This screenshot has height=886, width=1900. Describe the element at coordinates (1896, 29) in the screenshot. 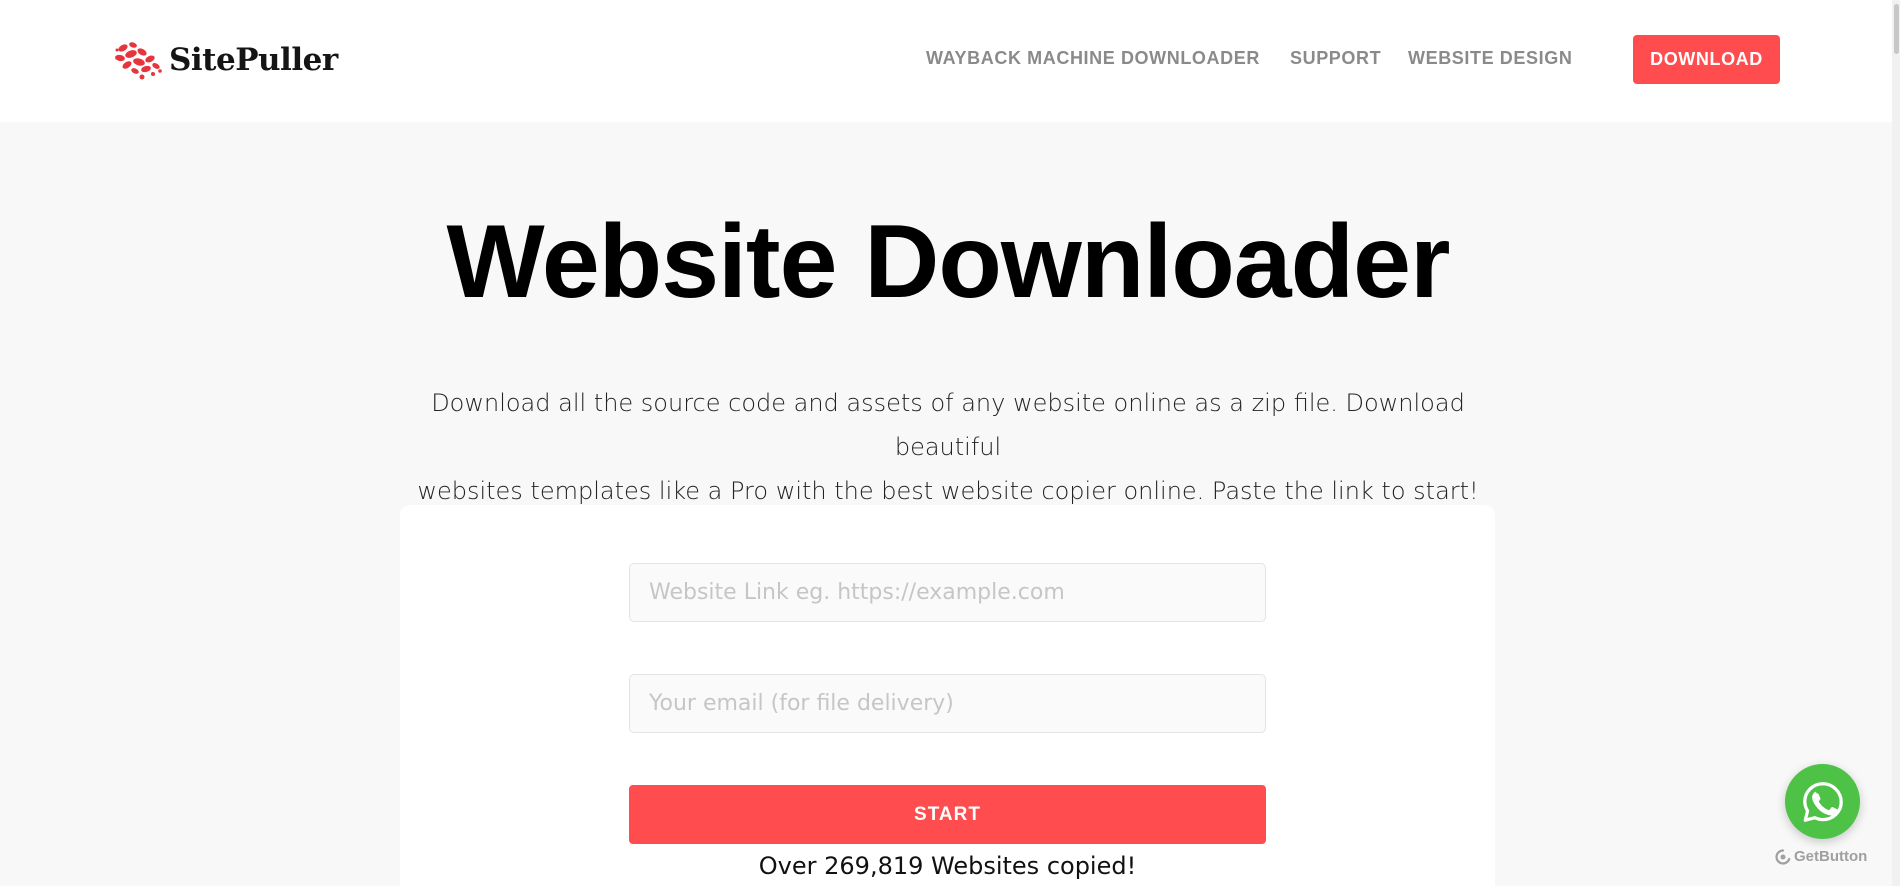

I see `scrollbar-thumb` at that location.